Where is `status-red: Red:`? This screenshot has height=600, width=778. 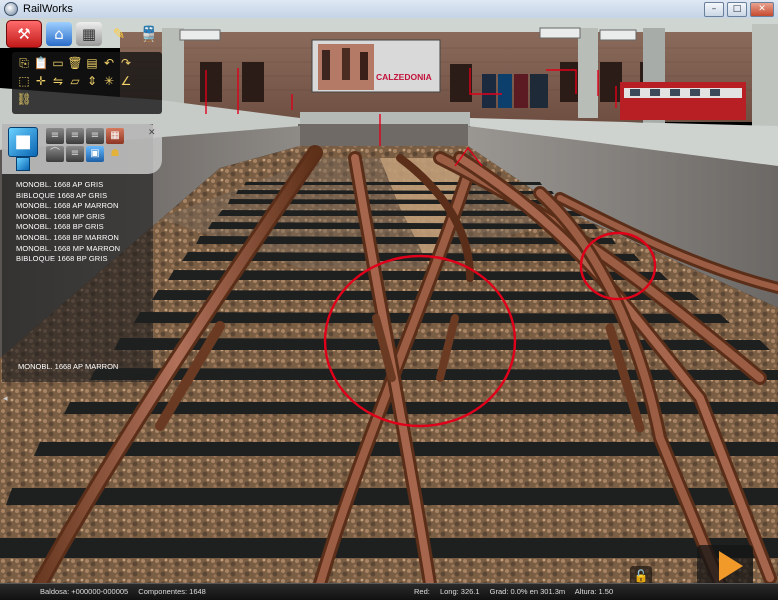 status-red: Red: is located at coordinates (422, 591).